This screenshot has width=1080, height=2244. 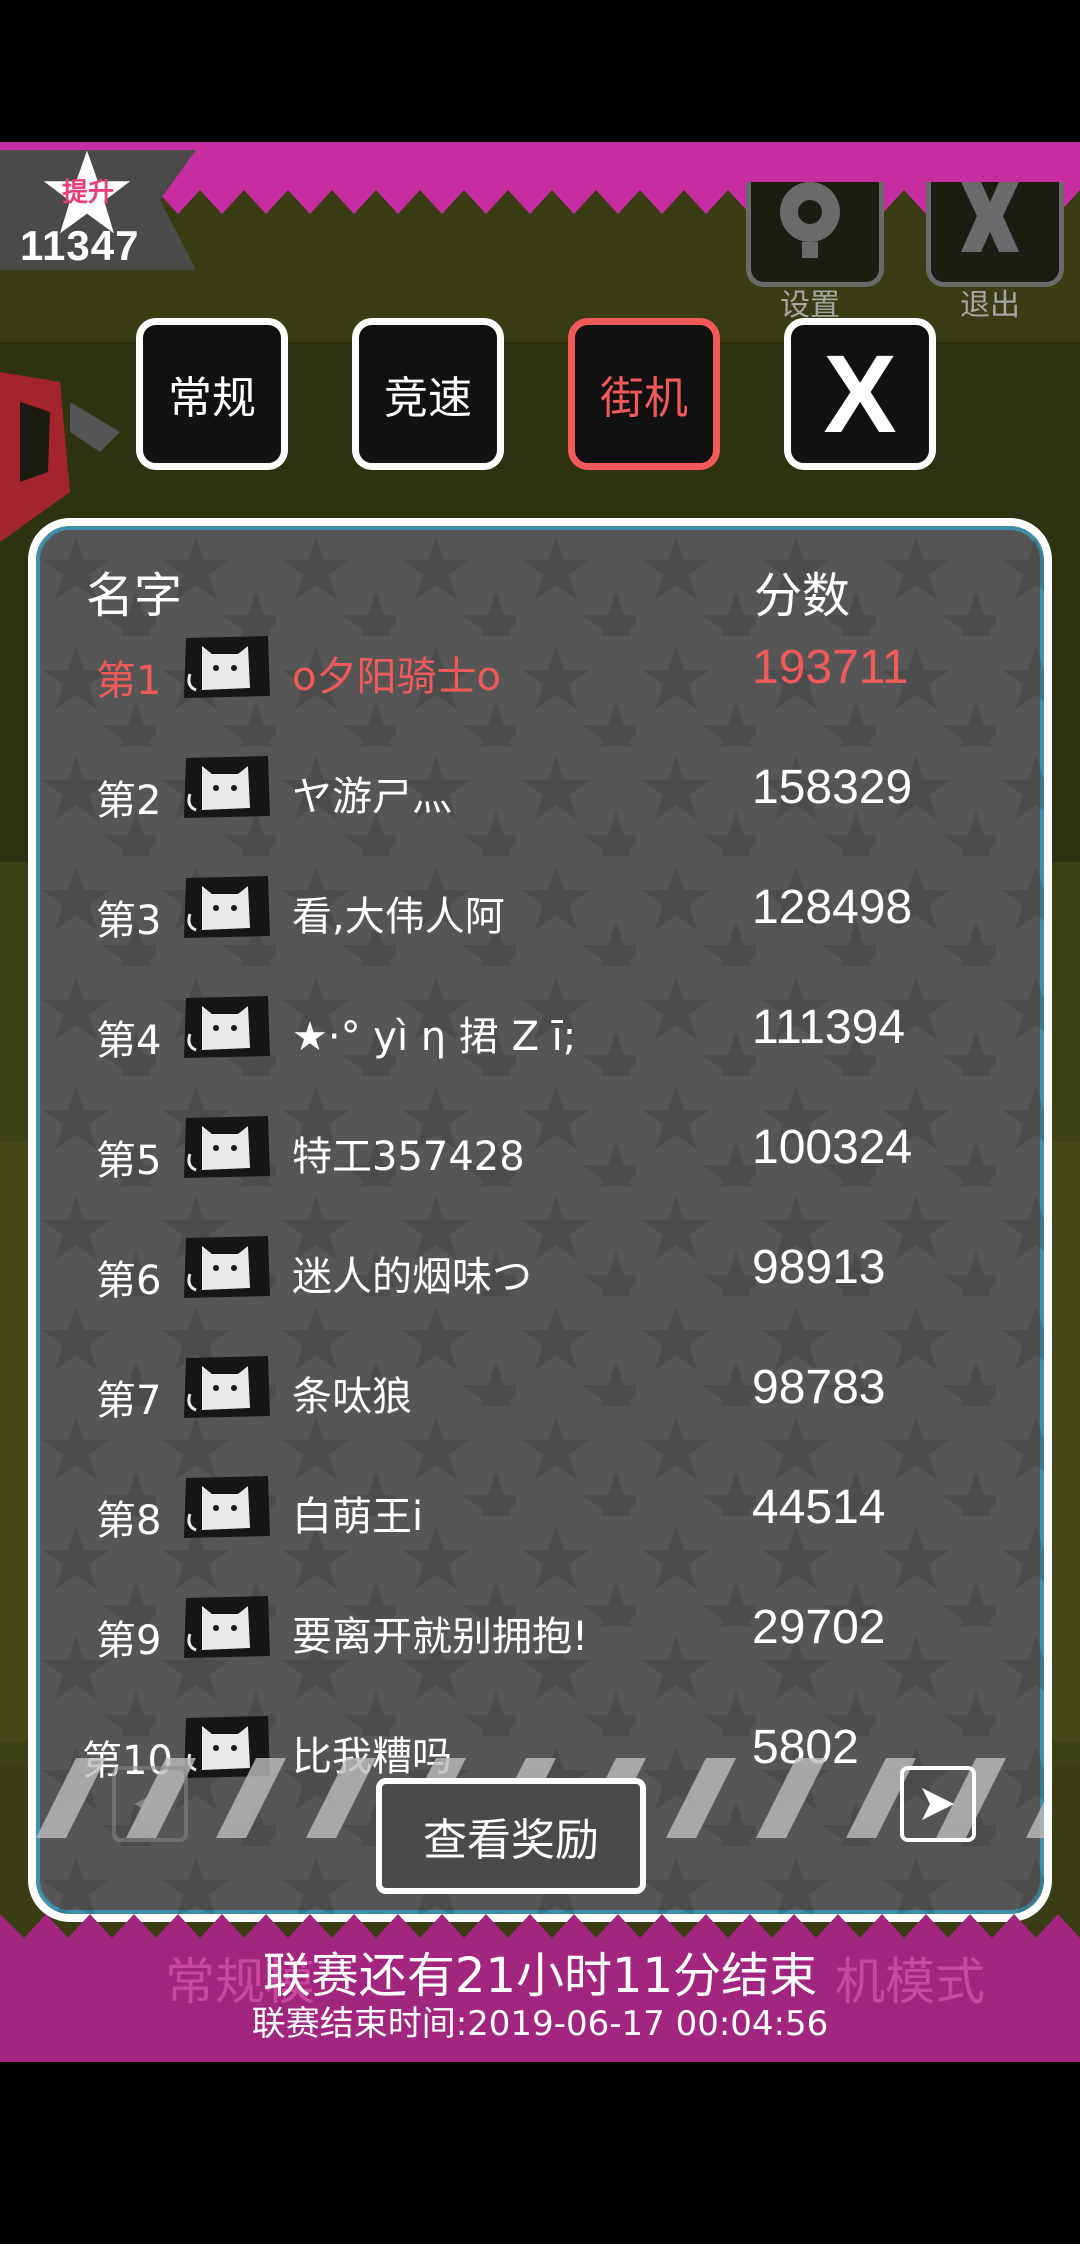 I want to click on tab-speed: 竞速, so click(x=428, y=394).